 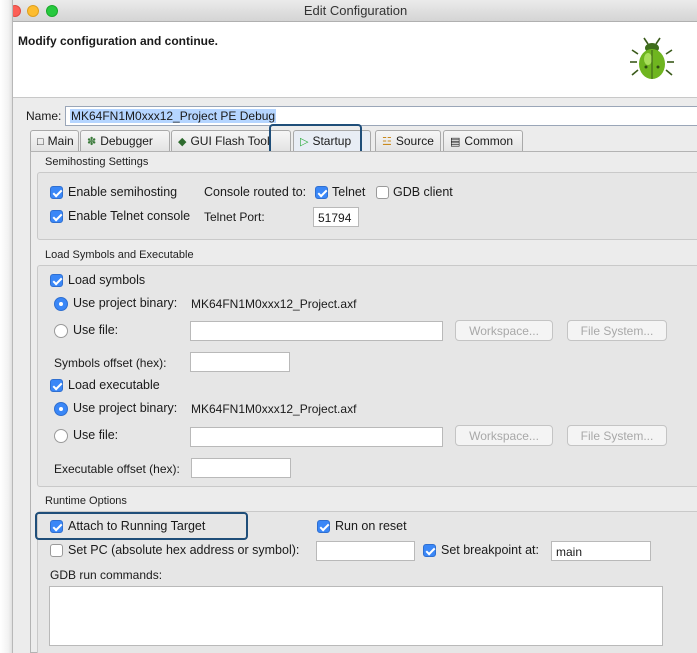 I want to click on symbols-binary-value: MK64FN1M0xxx12_Project.axf, so click(x=274, y=304).